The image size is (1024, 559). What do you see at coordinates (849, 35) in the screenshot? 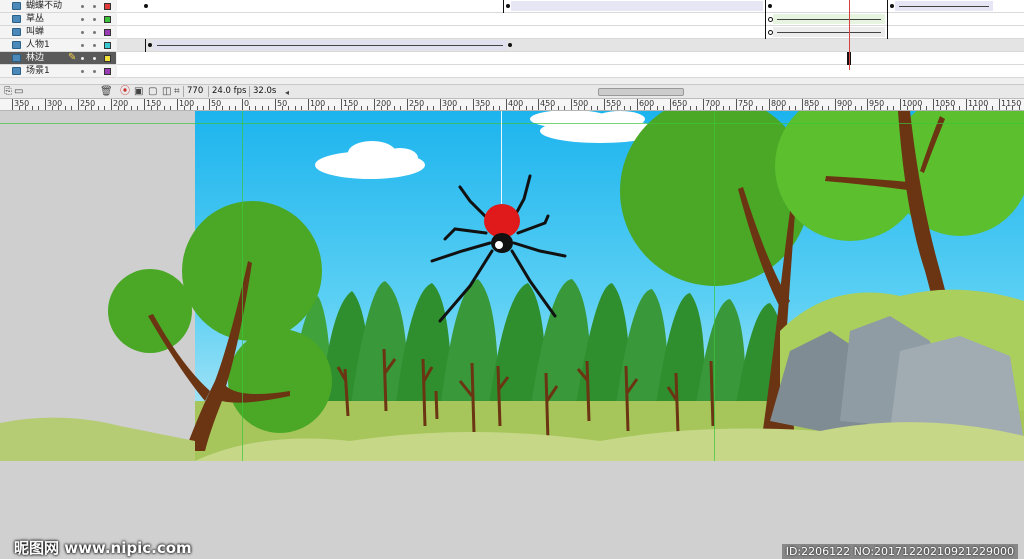
I see `playhead` at bounding box center [849, 35].